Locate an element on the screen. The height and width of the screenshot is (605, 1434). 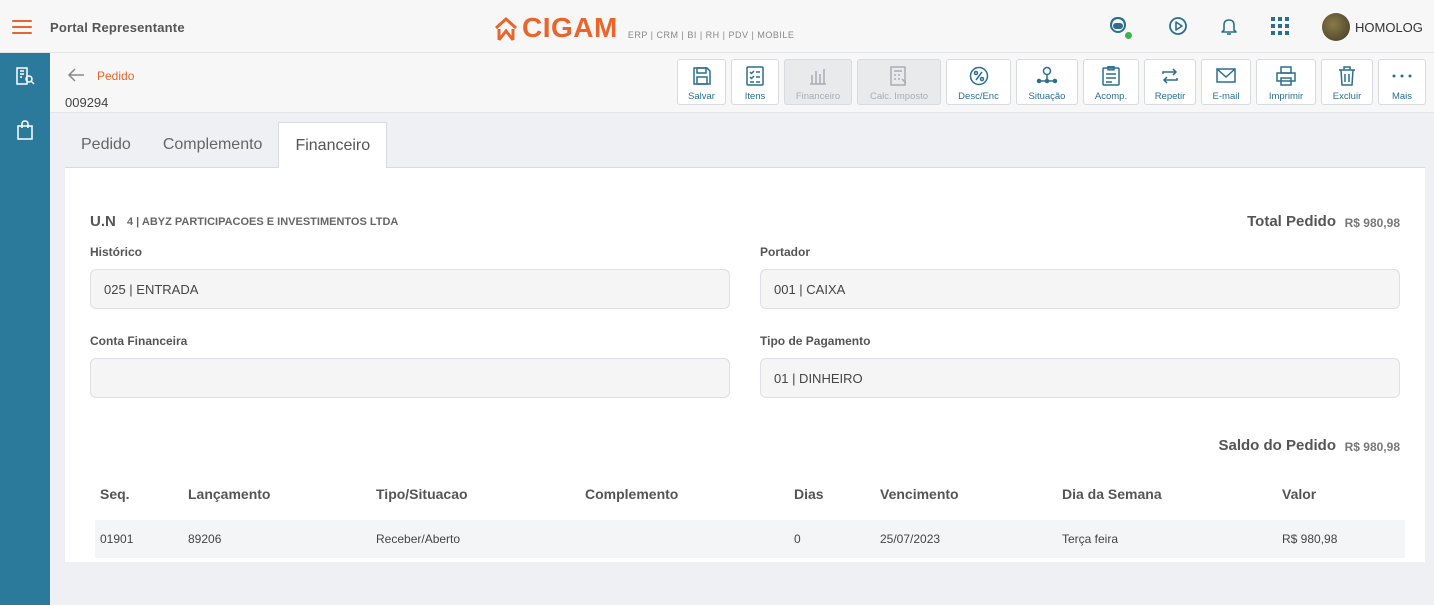
online-status-dot is located at coordinates (1128, 35).